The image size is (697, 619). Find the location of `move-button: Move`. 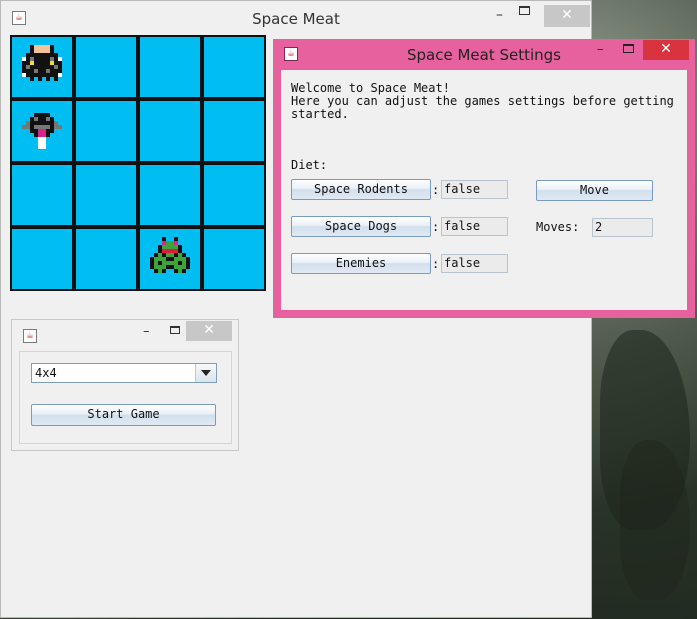

move-button: Move is located at coordinates (594, 190).